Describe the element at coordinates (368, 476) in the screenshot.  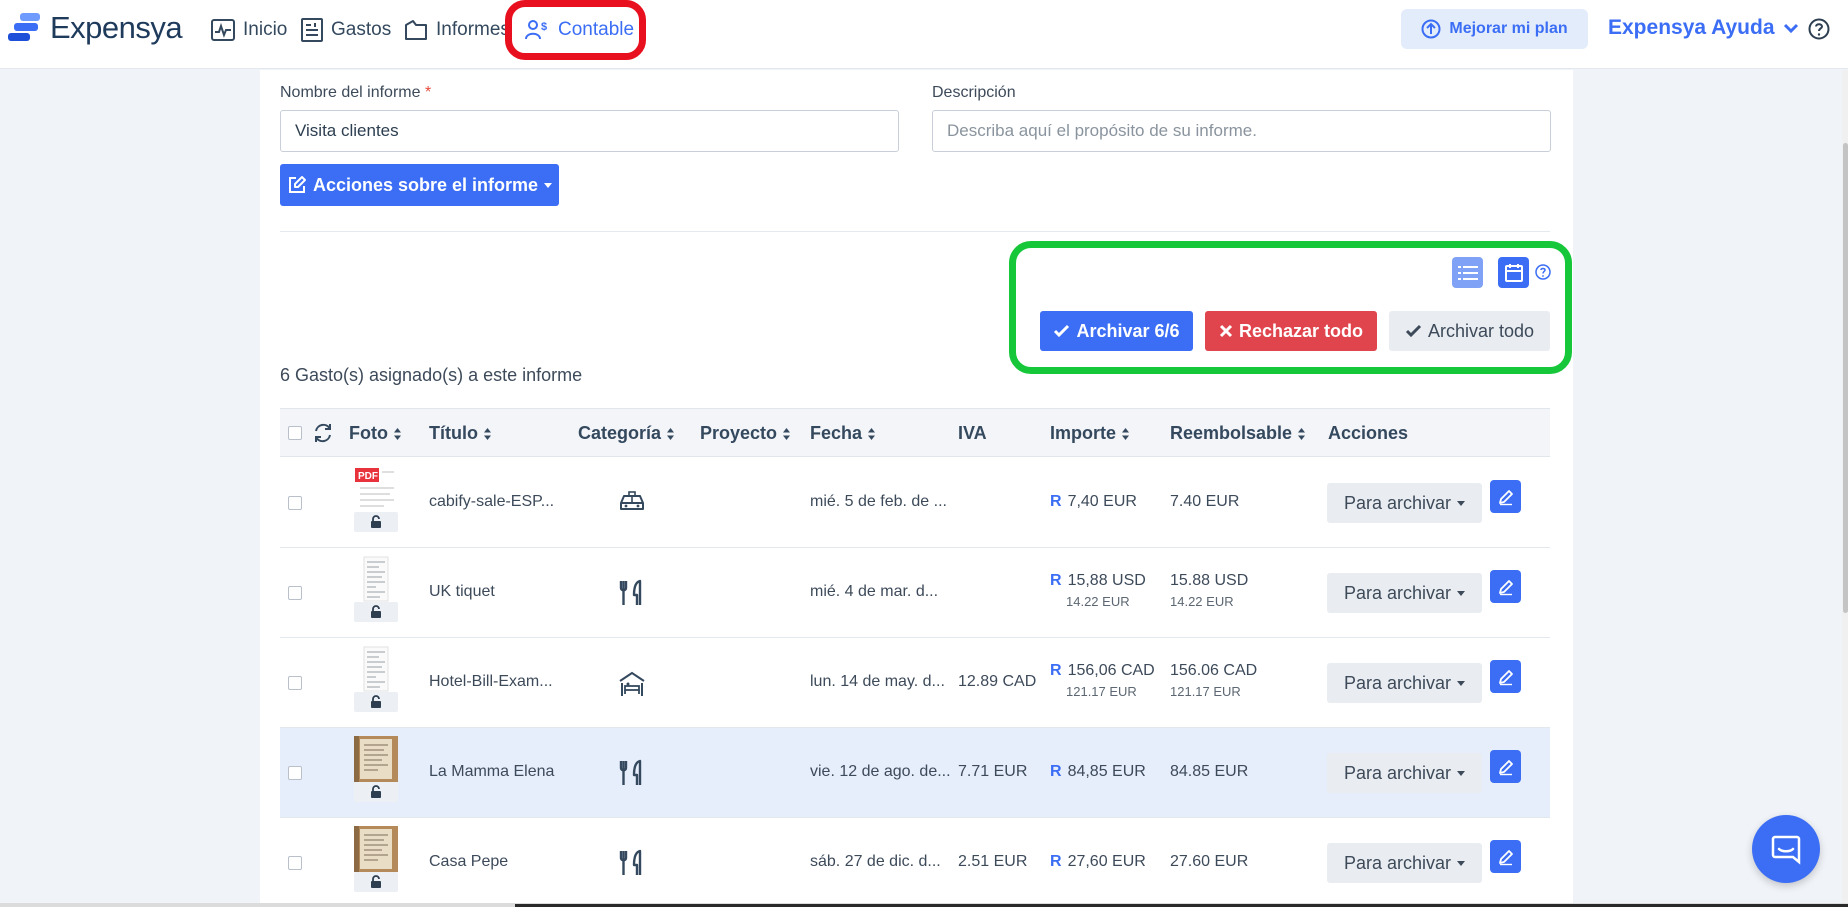
I see `svg-text: PDF` at that location.